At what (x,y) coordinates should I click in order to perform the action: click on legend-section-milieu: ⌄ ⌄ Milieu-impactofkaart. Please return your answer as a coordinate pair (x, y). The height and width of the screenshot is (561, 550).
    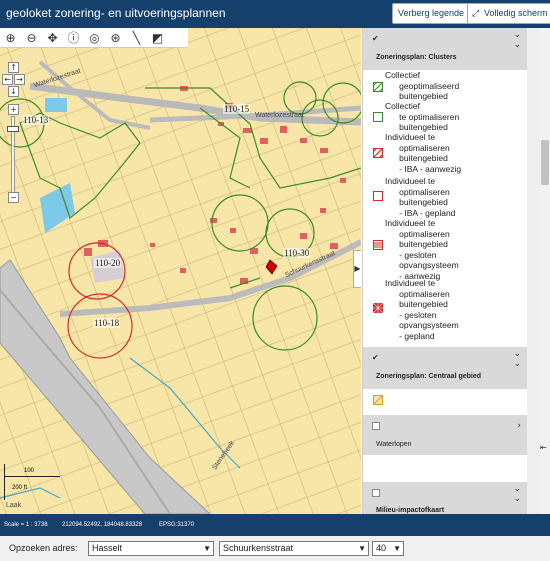
    Looking at the image, I should click on (445, 498).